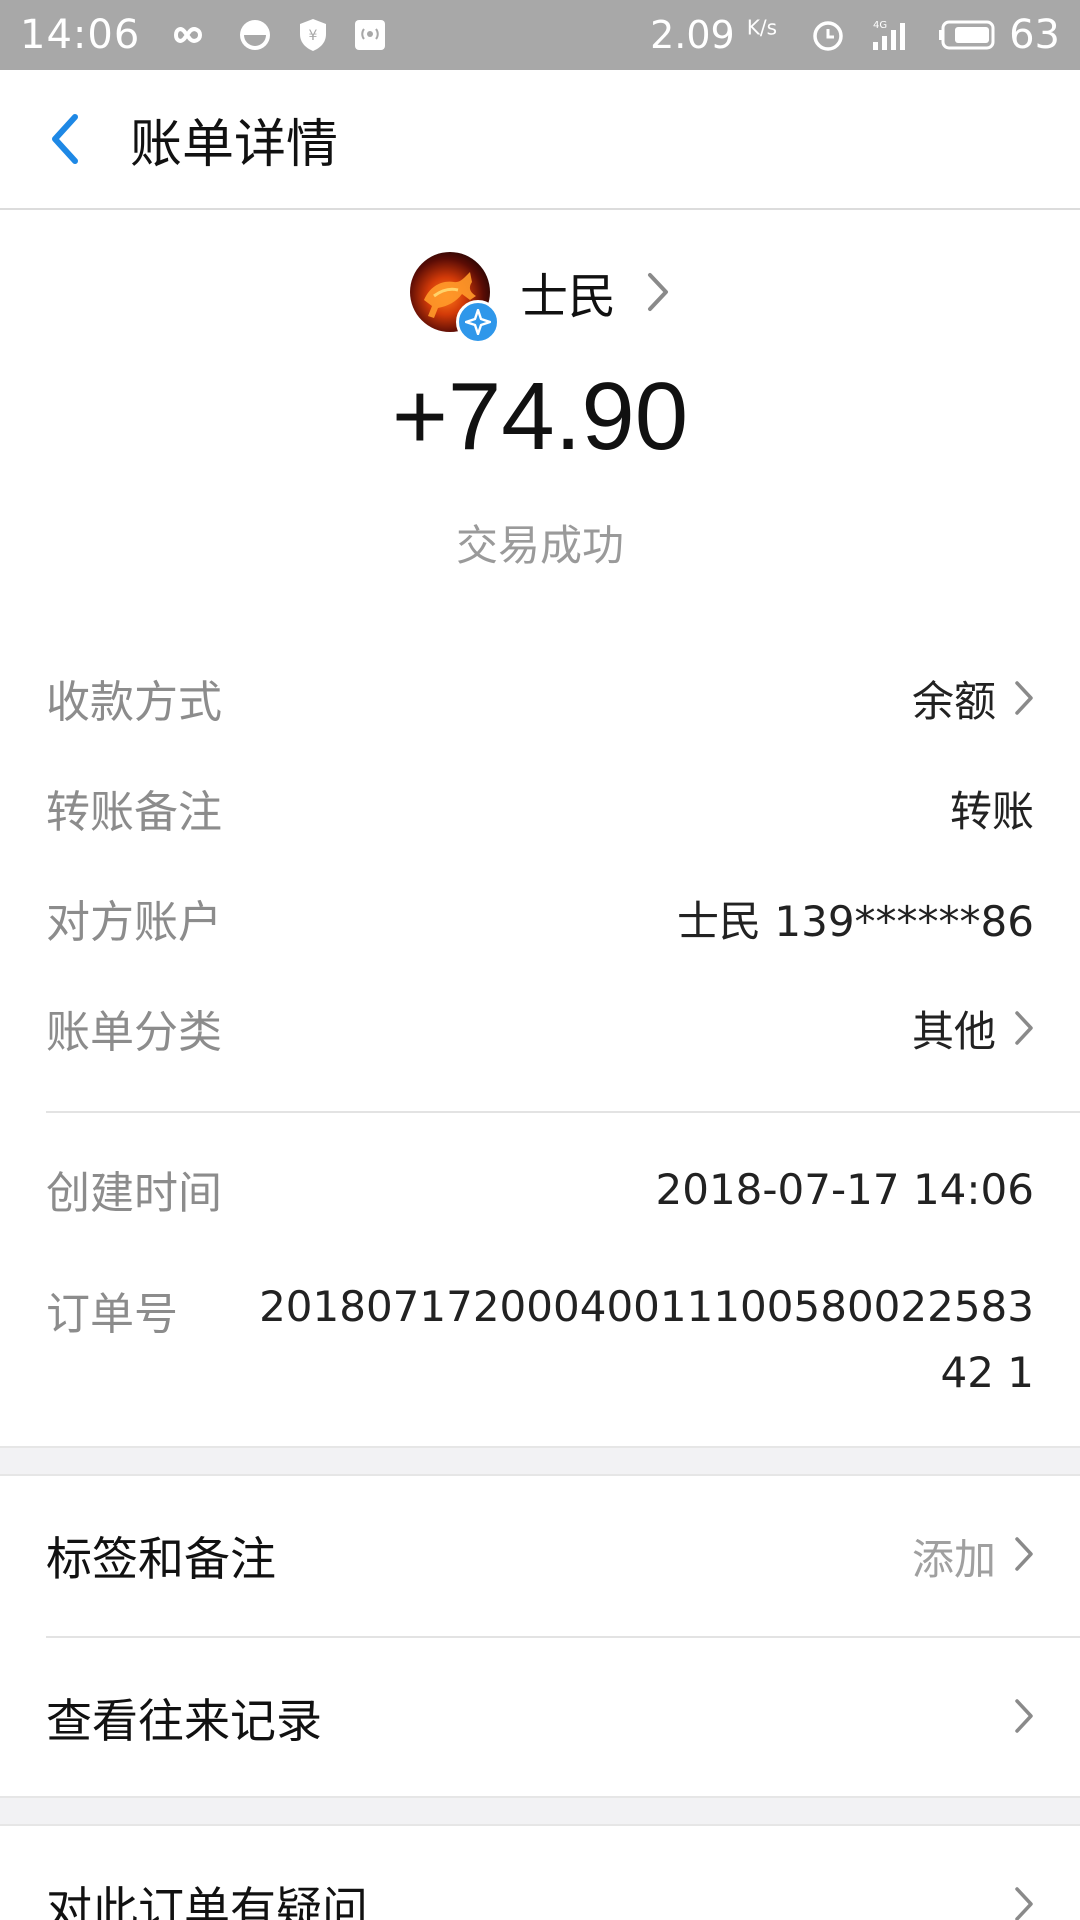  I want to click on detail-value-text: 2018-07-17 14:06, so click(844, 1189).